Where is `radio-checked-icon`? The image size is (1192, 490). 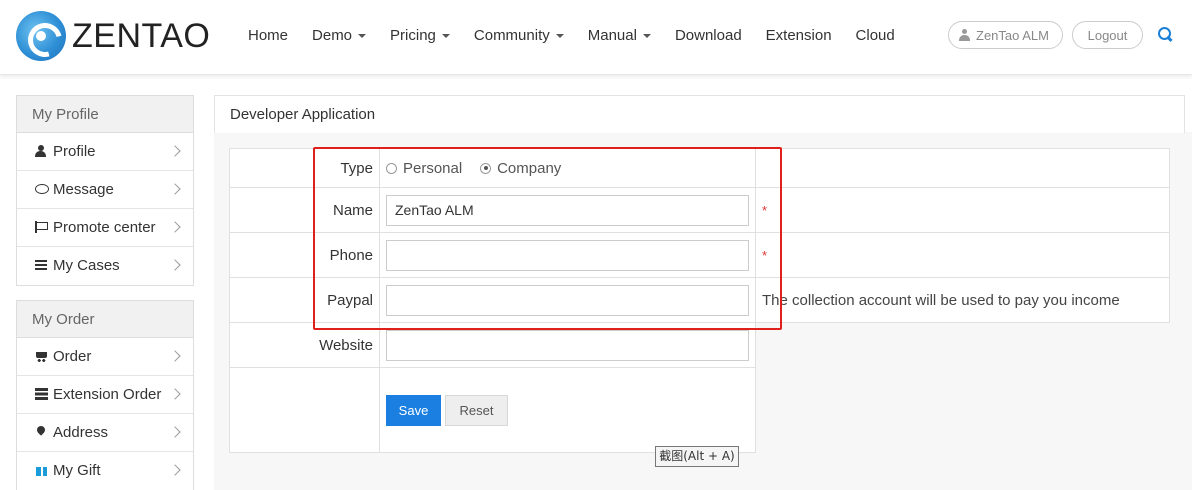 radio-checked-icon is located at coordinates (486, 168).